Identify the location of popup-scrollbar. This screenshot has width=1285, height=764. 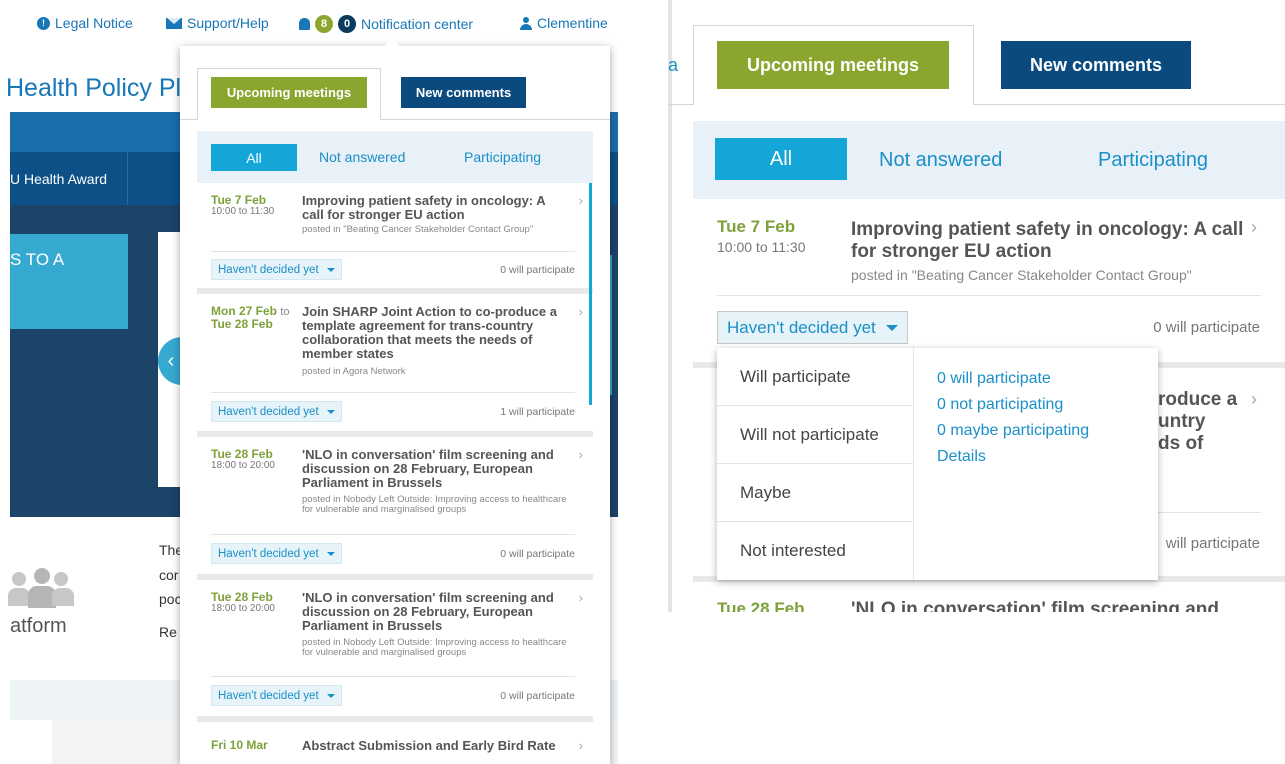
(590, 294).